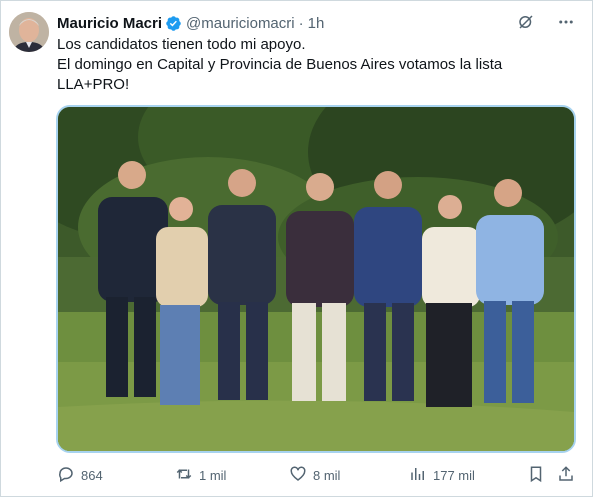 The image size is (593, 497). Describe the element at coordinates (454, 475) in the screenshot. I see `views-count: 177 mil` at that location.